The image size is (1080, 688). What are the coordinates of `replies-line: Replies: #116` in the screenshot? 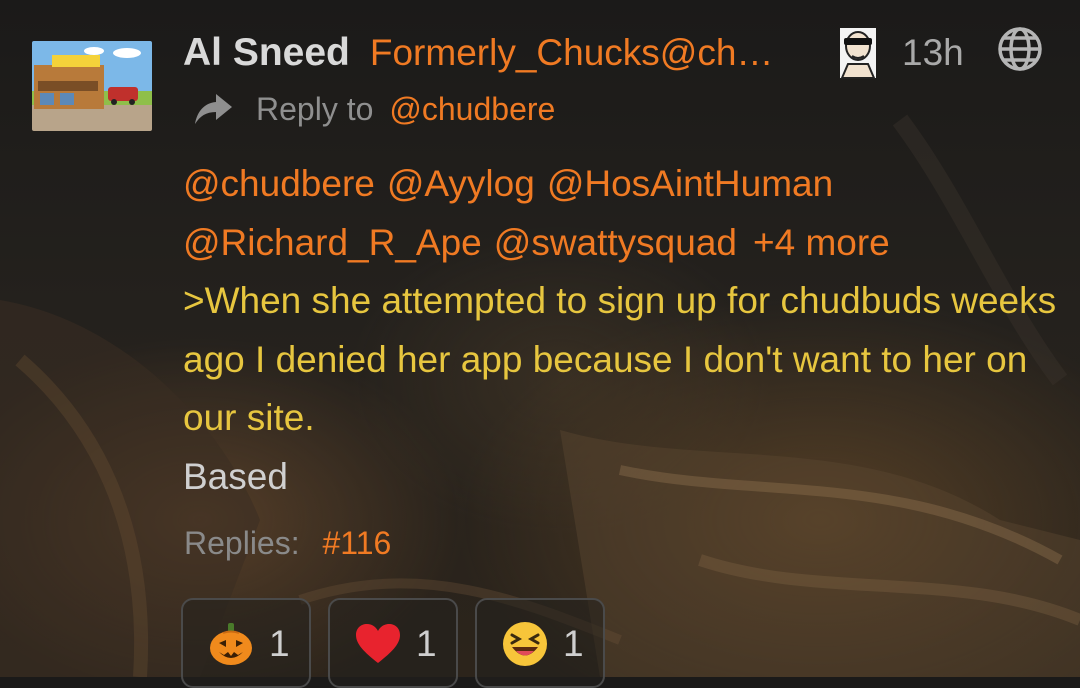 It's located at (287, 543).